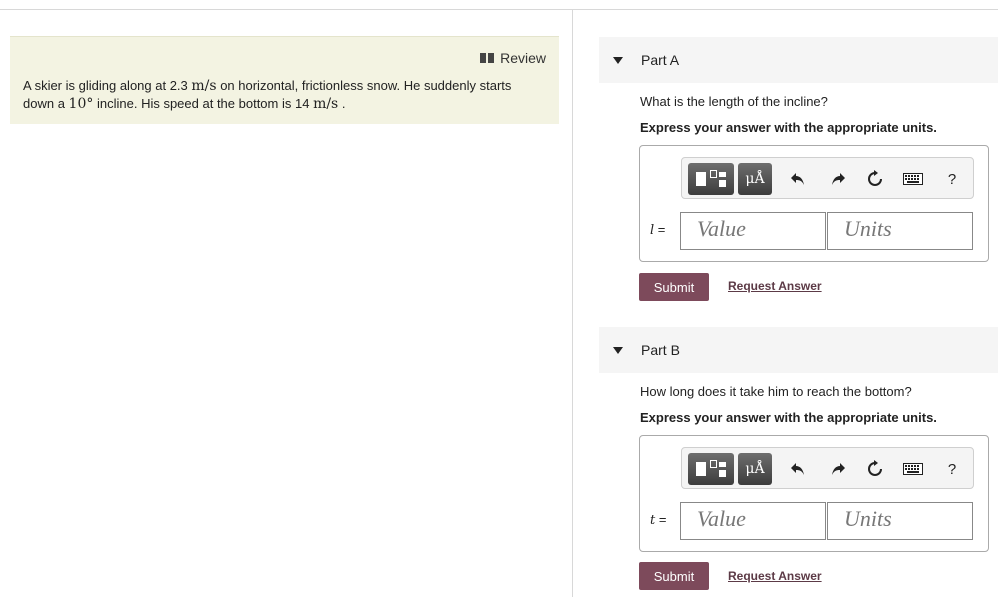  What do you see at coordinates (660, 350) in the screenshot?
I see `part-b-title: Part B` at bounding box center [660, 350].